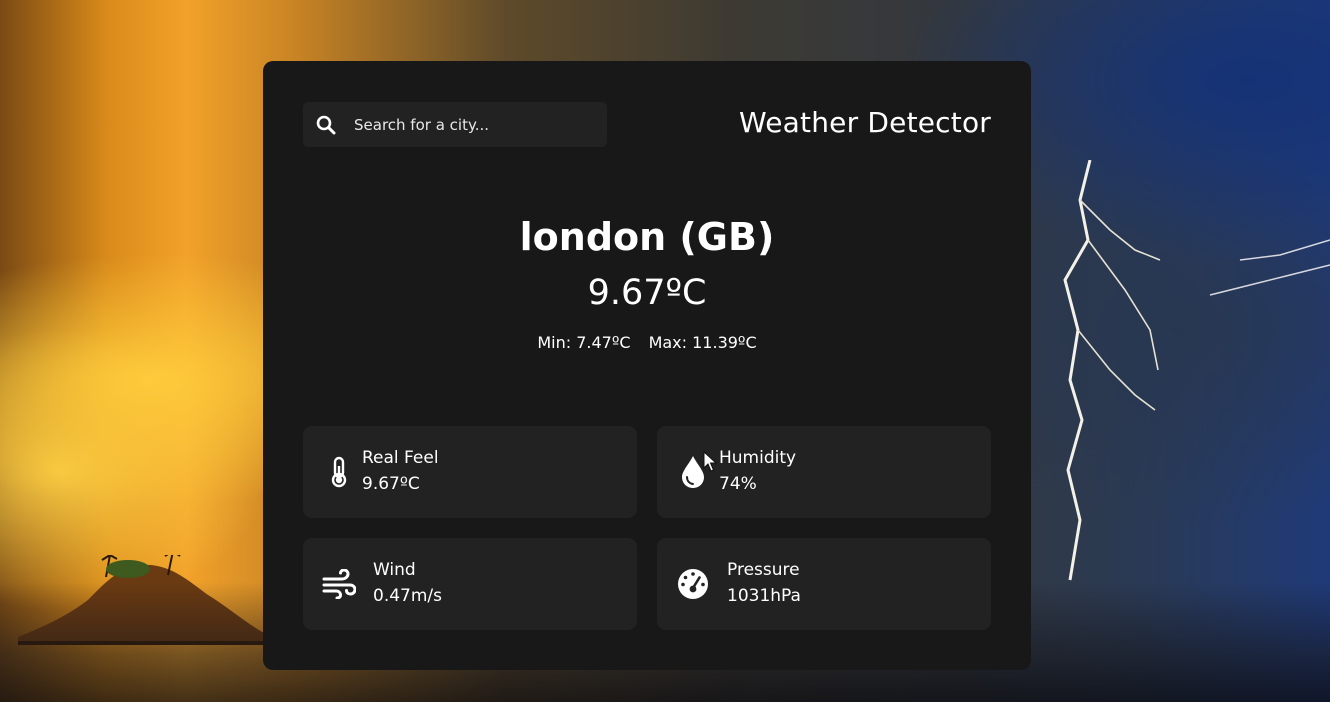 The width and height of the screenshot is (1330, 702). What do you see at coordinates (702, 342) in the screenshot?
I see `max-temperature: Max: 11.39ºC` at bounding box center [702, 342].